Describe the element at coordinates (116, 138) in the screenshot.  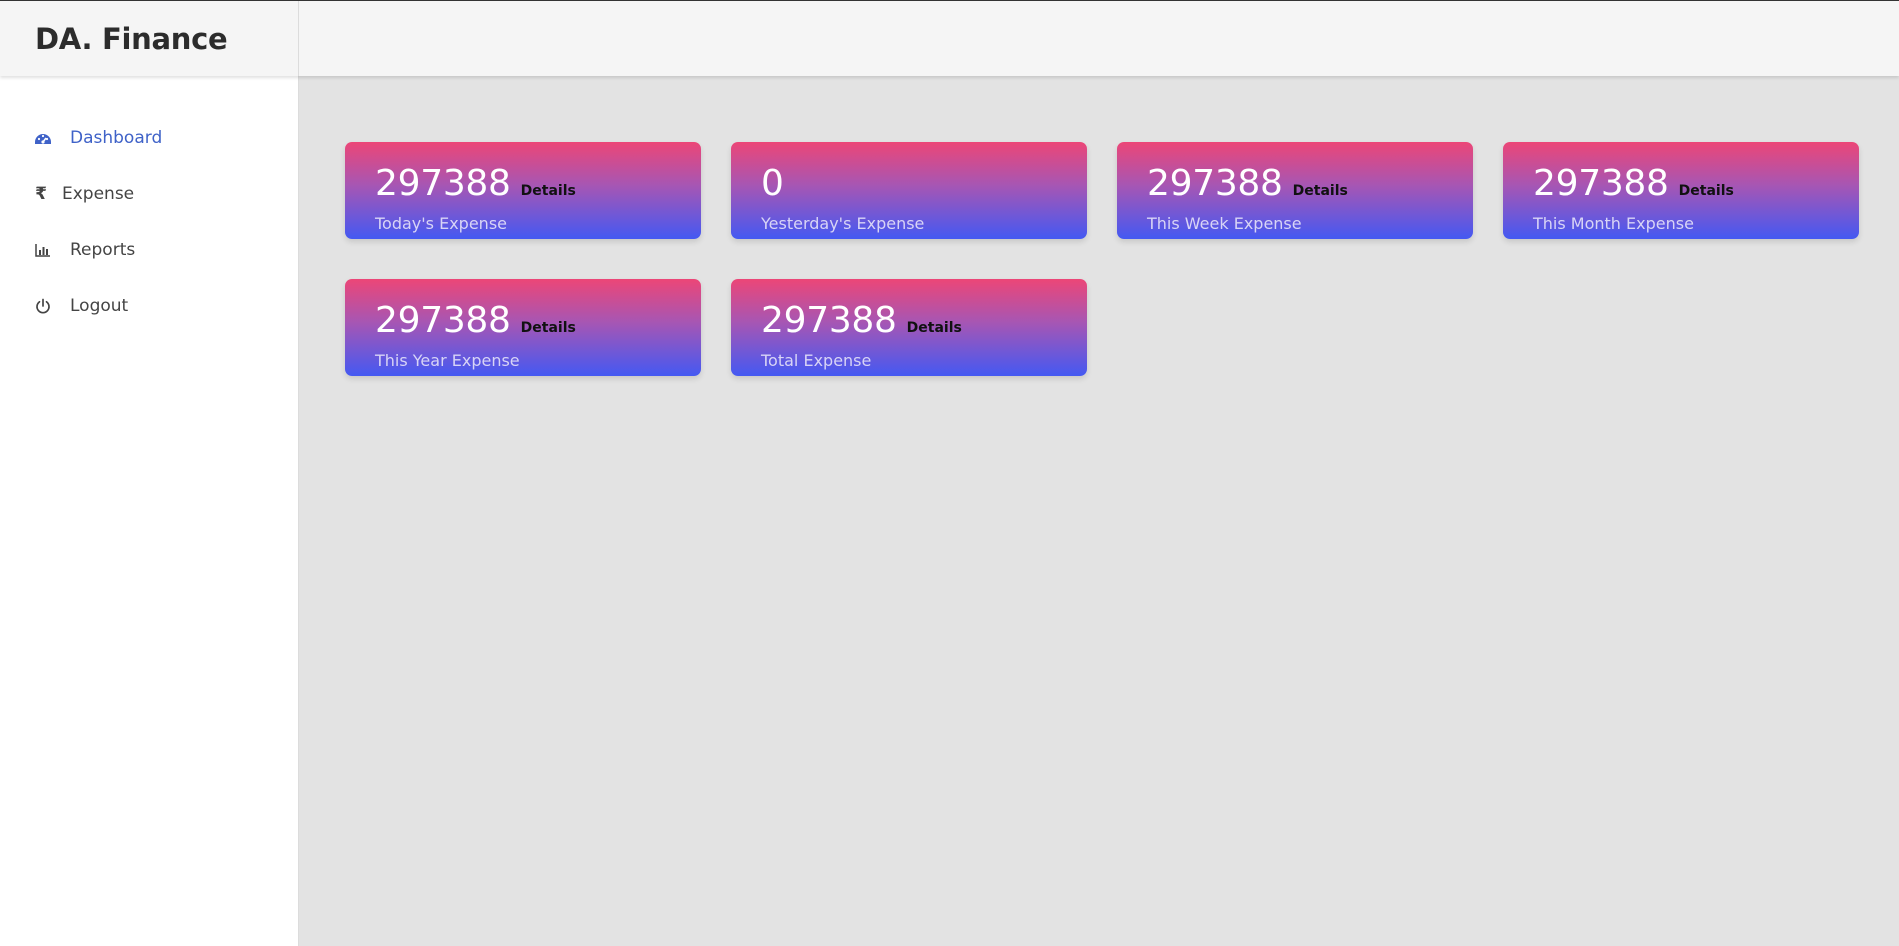
I see `sidebar-item-label: Dashboard` at that location.